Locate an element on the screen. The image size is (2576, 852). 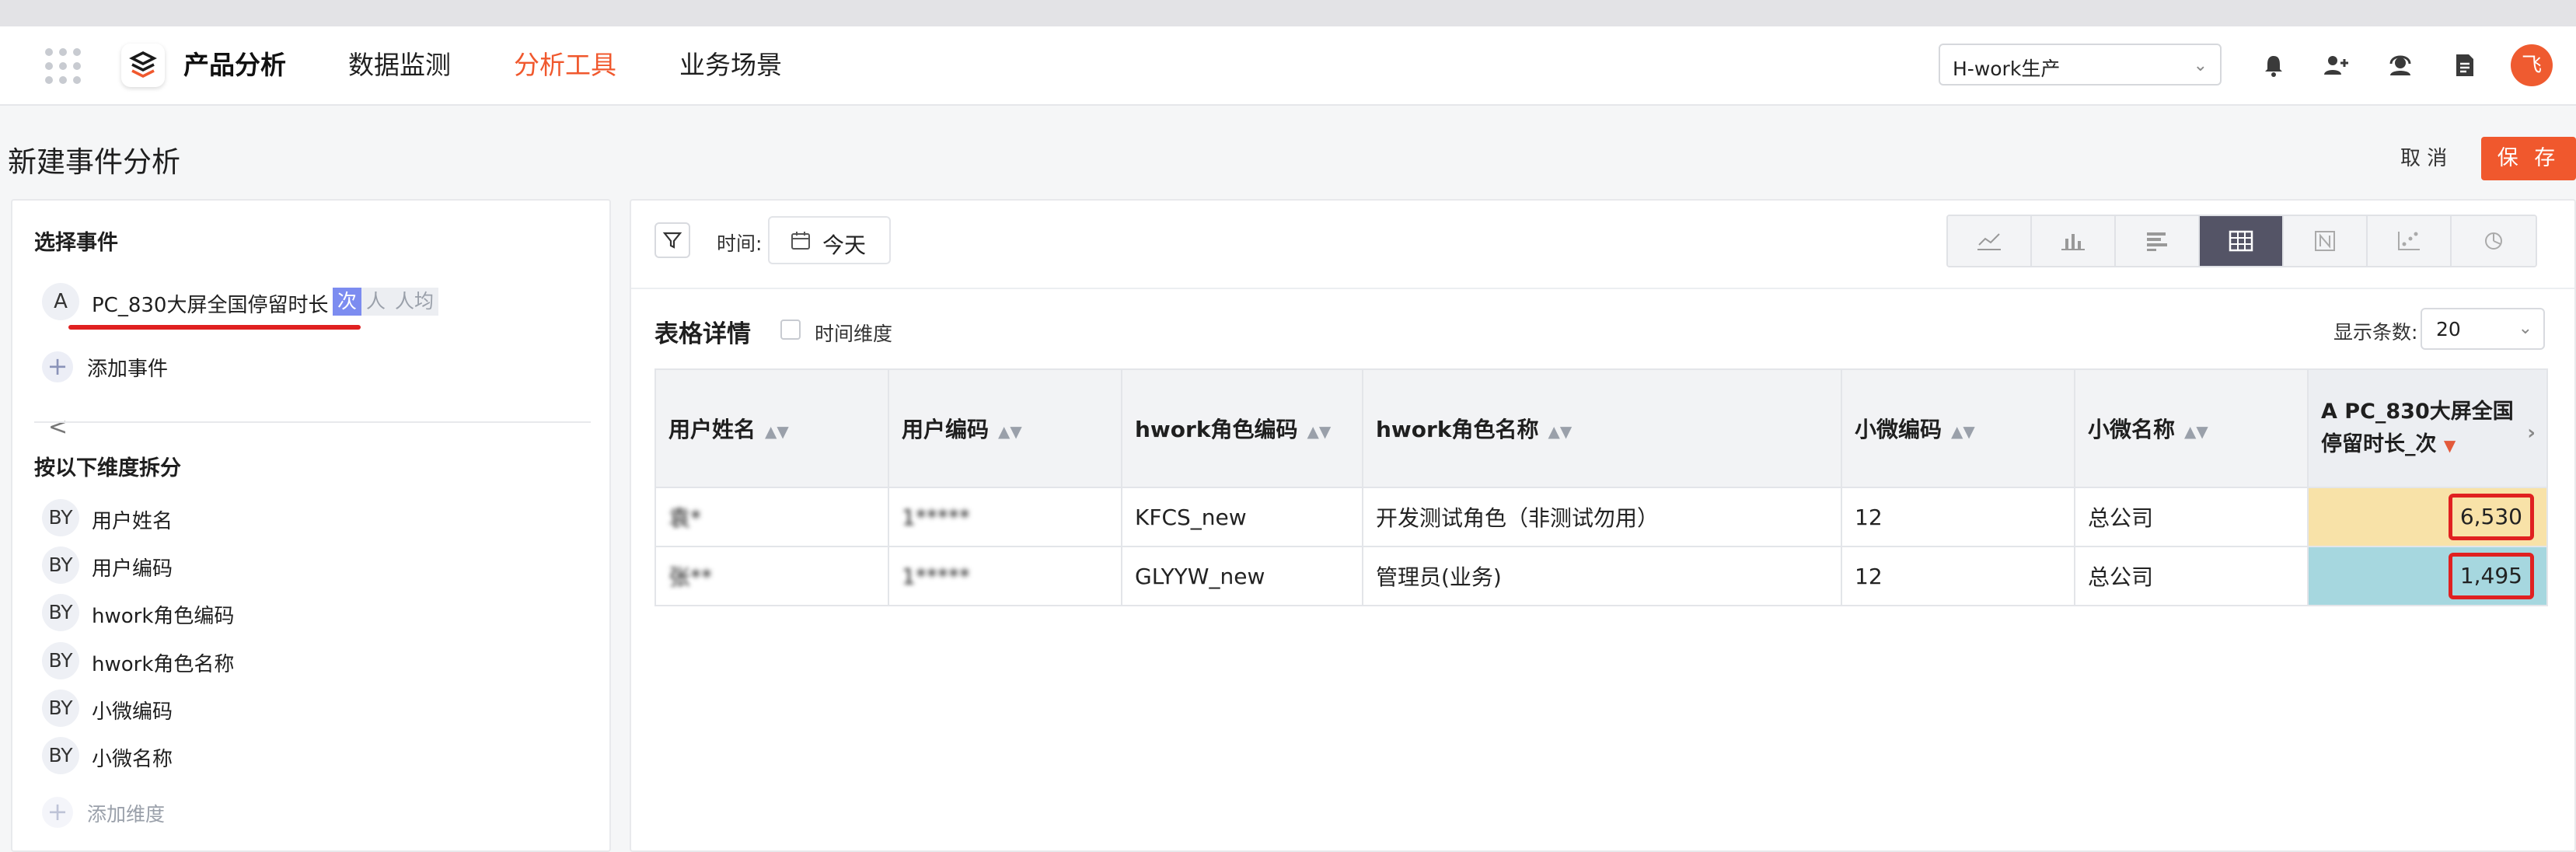
cell-user-name: 袁* is located at coordinates (772, 517).